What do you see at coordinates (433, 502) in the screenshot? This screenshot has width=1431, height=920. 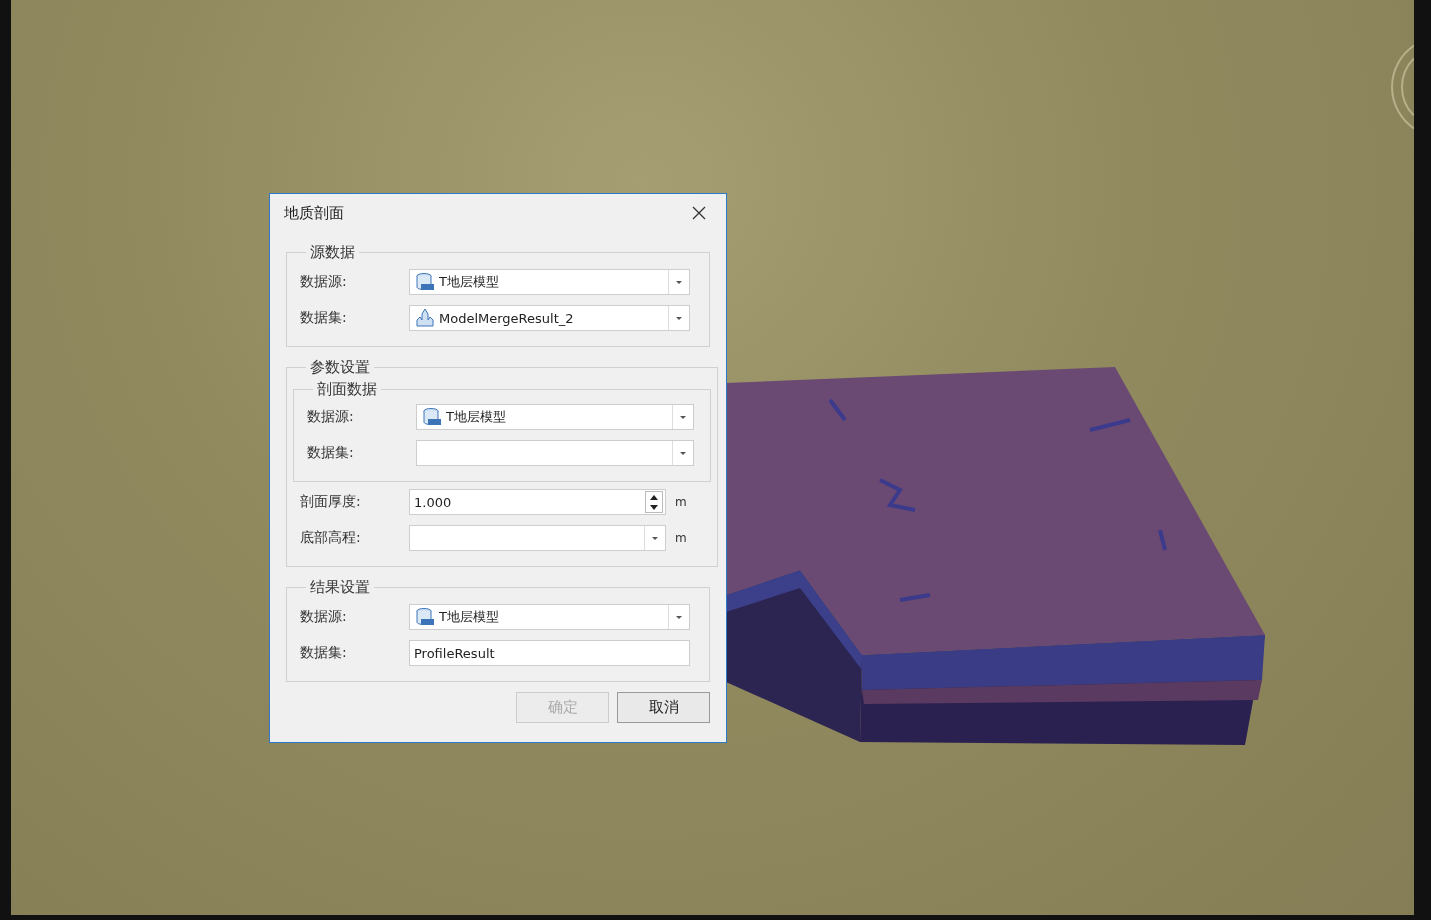 I see `field-value: 1.000` at bounding box center [433, 502].